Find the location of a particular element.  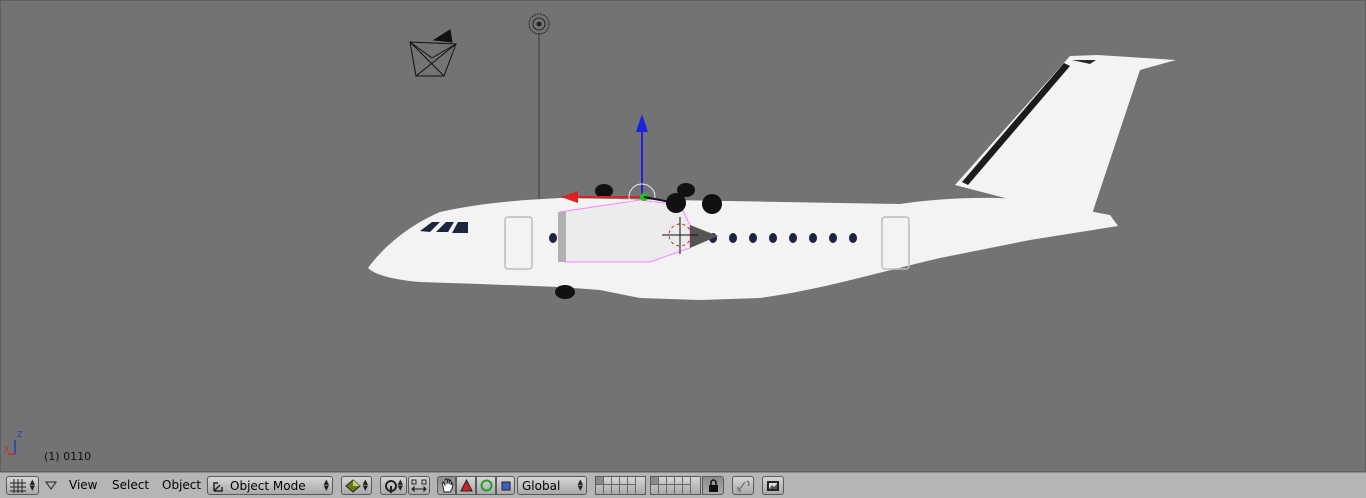

camera-object is located at coordinates (433, 53).